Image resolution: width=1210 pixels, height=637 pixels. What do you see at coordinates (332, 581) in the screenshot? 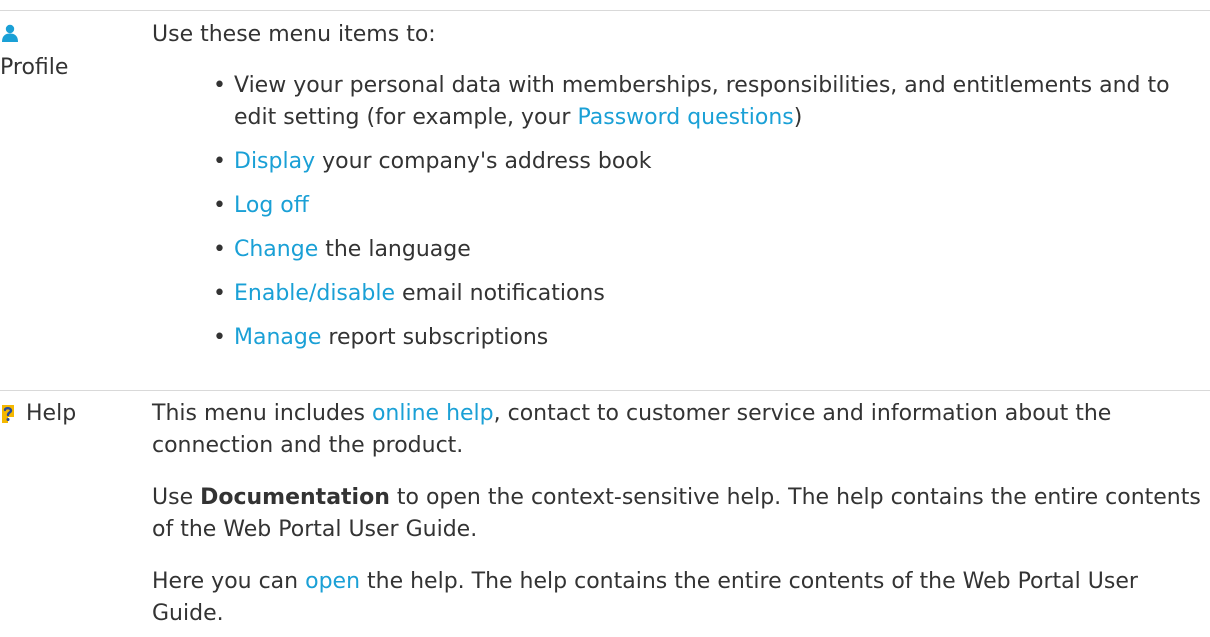
I see `open-help-link: open` at bounding box center [332, 581].